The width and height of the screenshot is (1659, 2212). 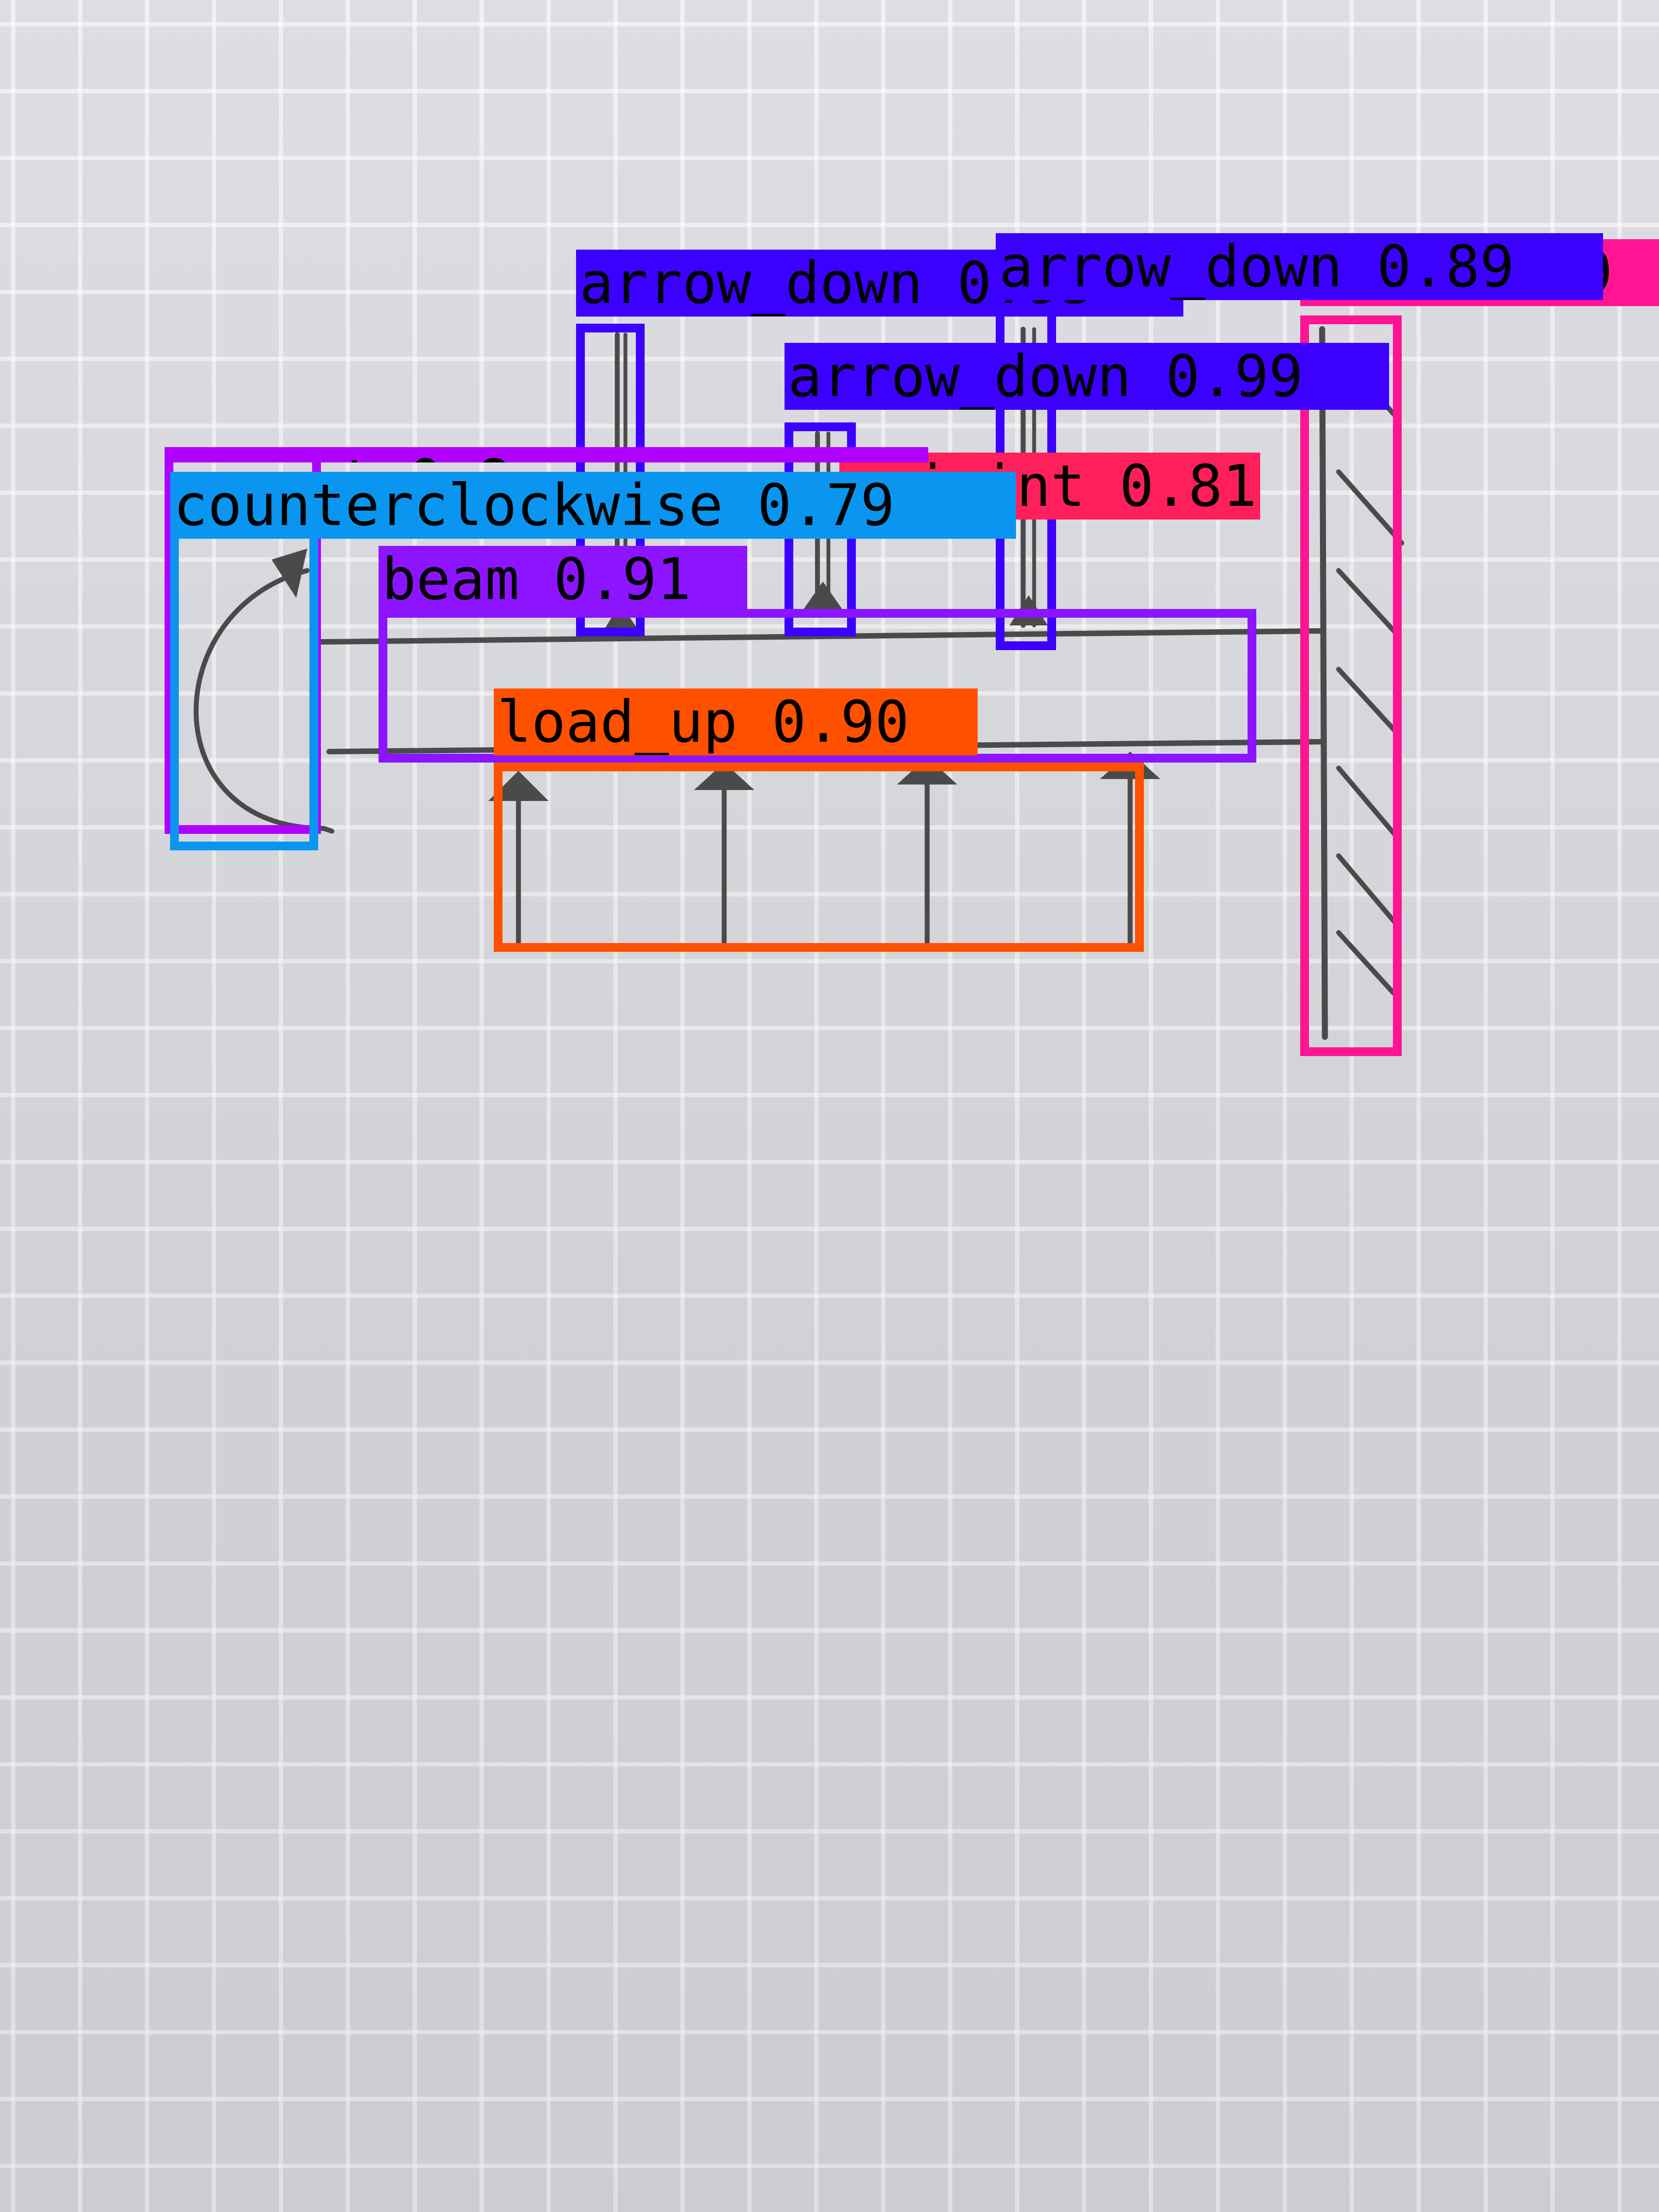 What do you see at coordinates (819, 857) in the screenshot?
I see `load-up-box` at bounding box center [819, 857].